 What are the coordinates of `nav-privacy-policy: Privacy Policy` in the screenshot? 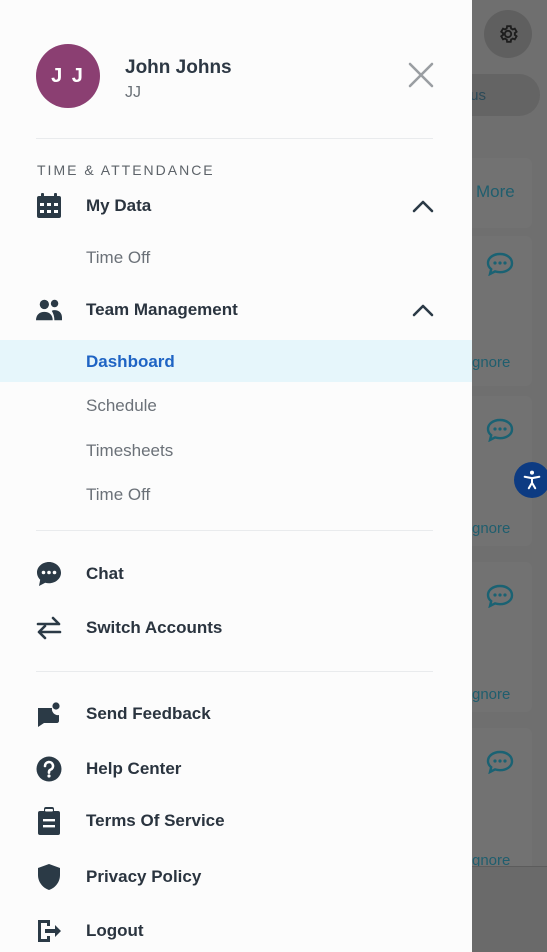 It's located at (236, 877).